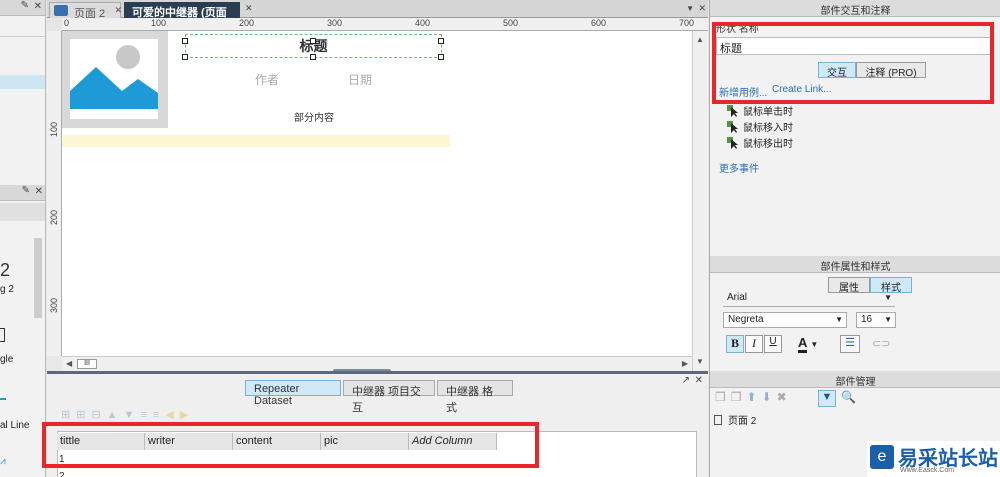 This screenshot has height=477, width=1000. I want to click on scroll-right-icon: ▶, so click(685, 363).